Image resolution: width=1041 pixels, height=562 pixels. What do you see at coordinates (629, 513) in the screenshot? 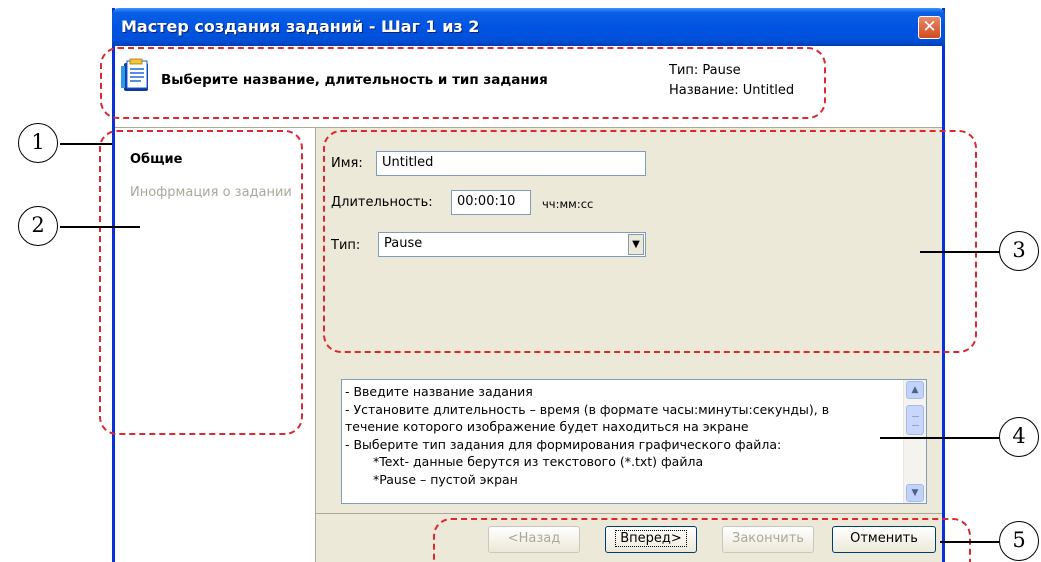
I see `footer-divider` at bounding box center [629, 513].